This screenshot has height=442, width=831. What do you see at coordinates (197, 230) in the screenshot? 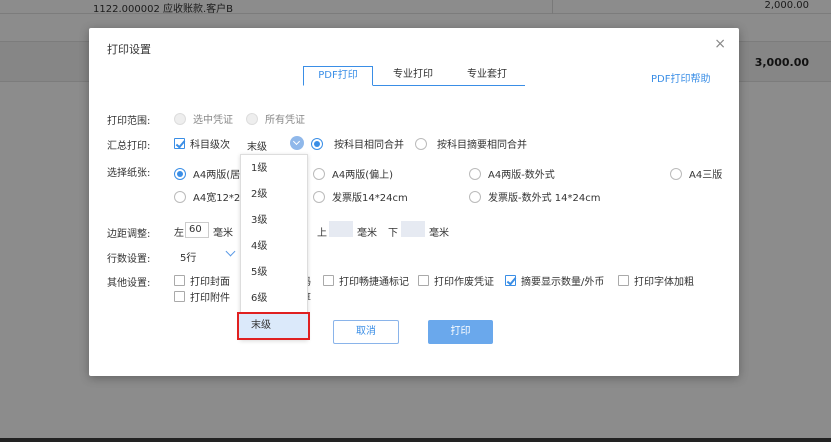
I see `margin-left-input: 60` at bounding box center [197, 230].